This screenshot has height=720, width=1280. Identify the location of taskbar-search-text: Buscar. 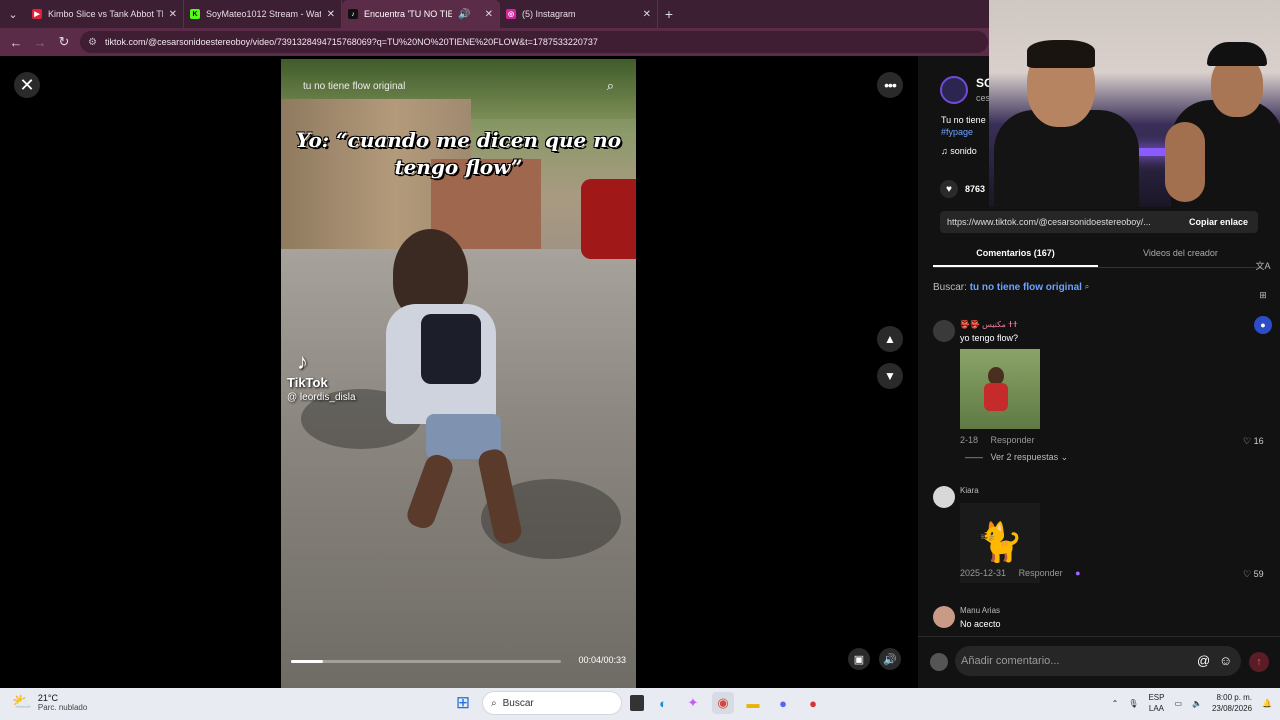
(518, 703).